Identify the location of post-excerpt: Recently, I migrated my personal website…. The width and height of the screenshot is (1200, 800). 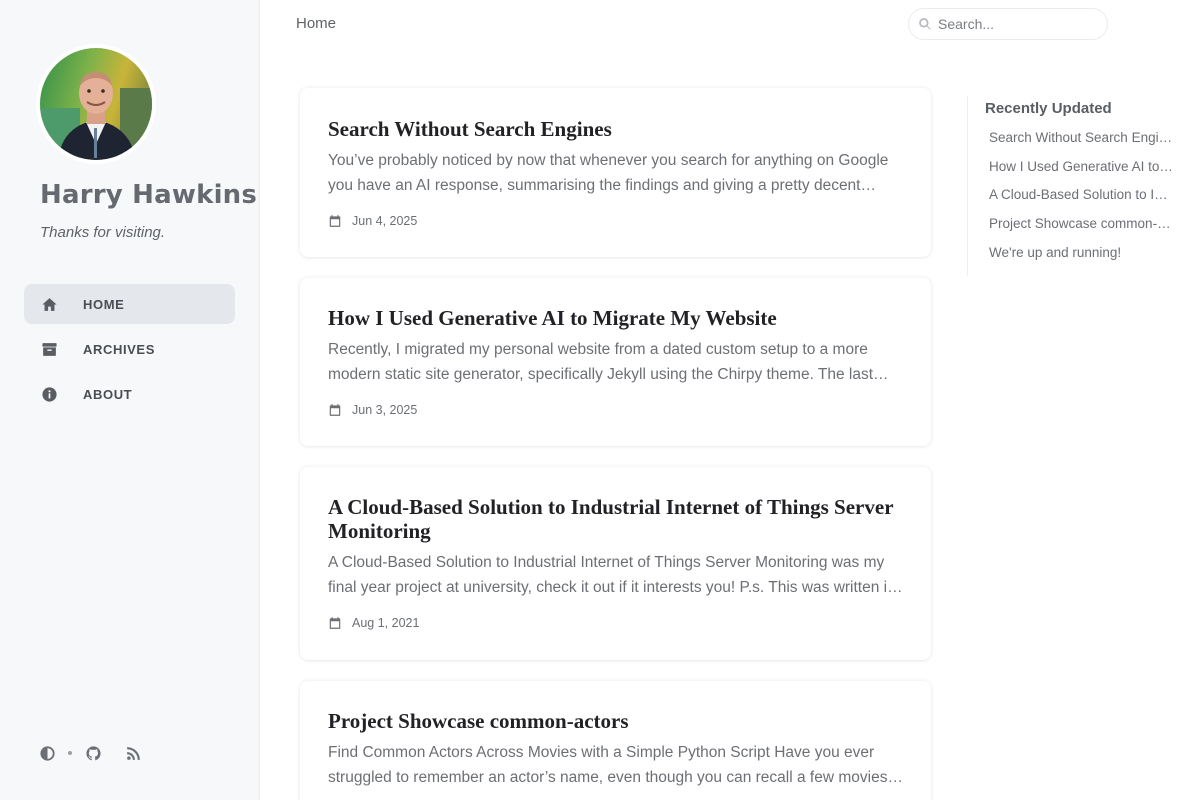
(608, 362).